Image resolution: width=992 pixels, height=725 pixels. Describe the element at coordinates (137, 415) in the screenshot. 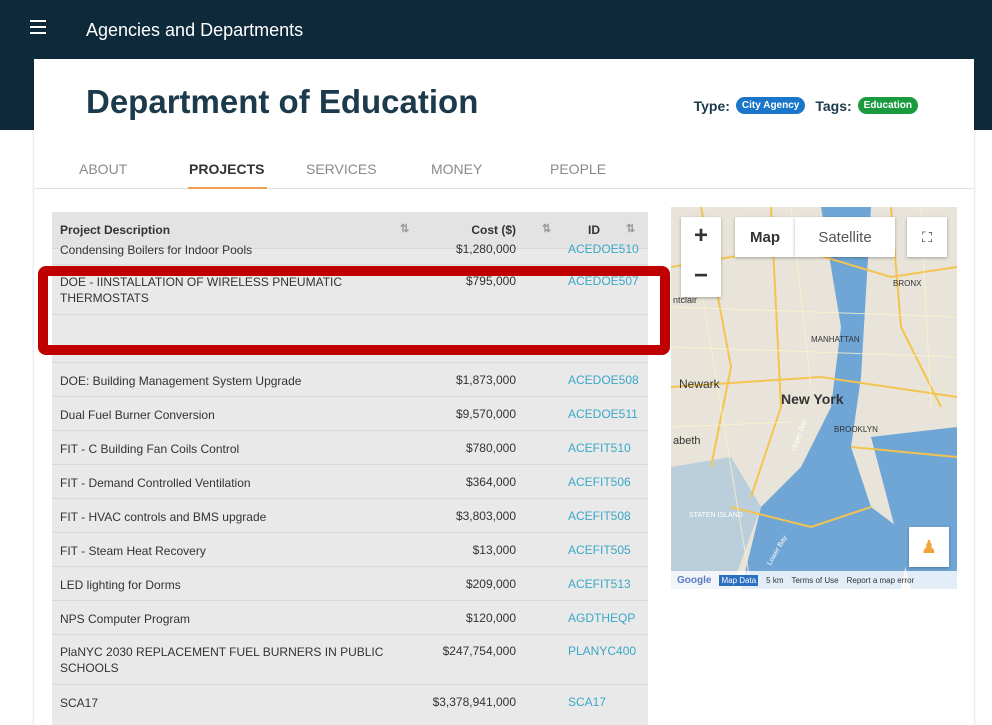

I see `project-description: Dual Fuel Burner Conversion` at that location.